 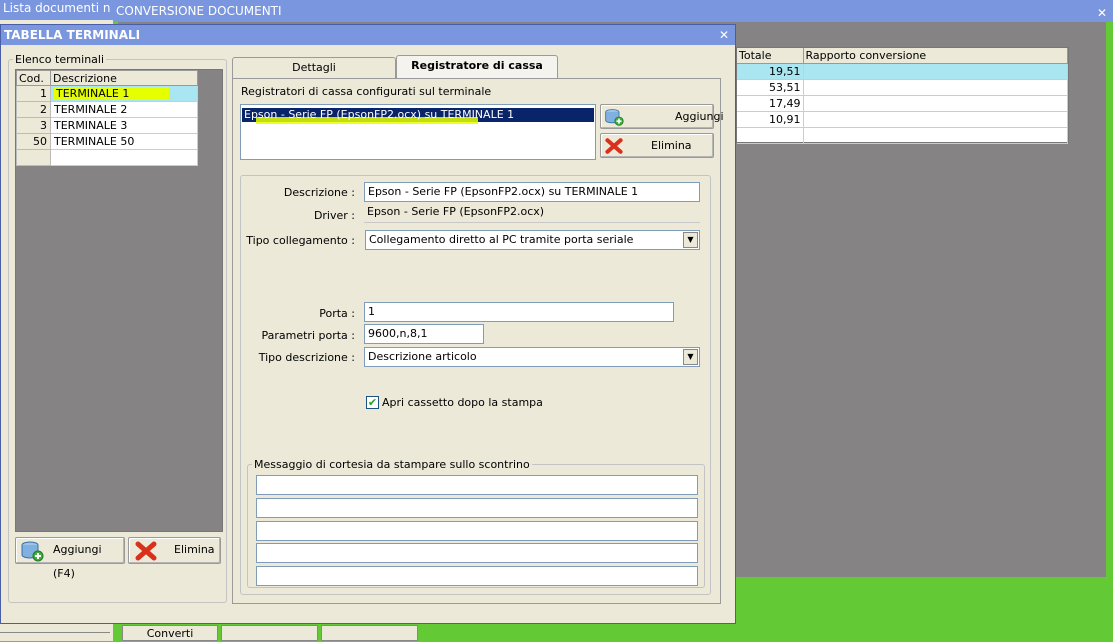 I want to click on document-list-bottom-button, so click(x=55, y=636).